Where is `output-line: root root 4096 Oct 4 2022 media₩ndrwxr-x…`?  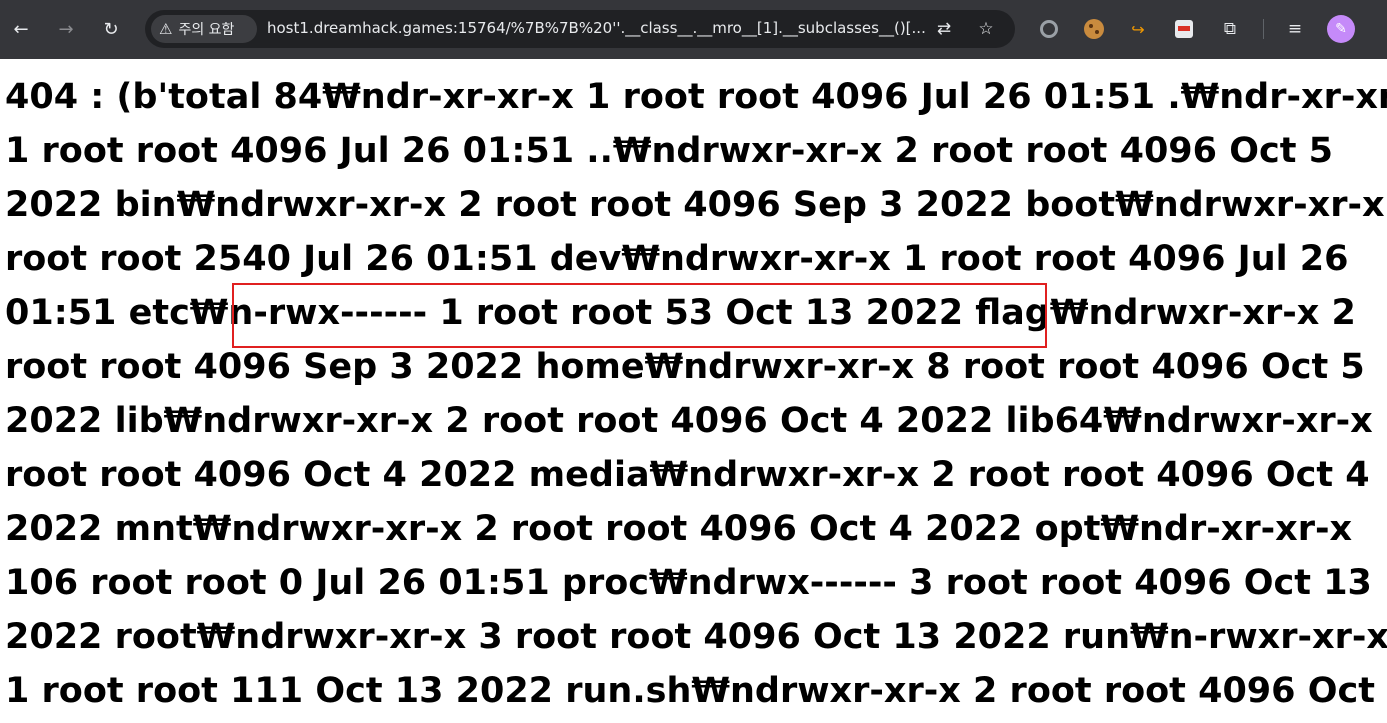
output-line: root root 4096 Oct 4 2022 media₩ndrwxr-x… is located at coordinates (687, 475).